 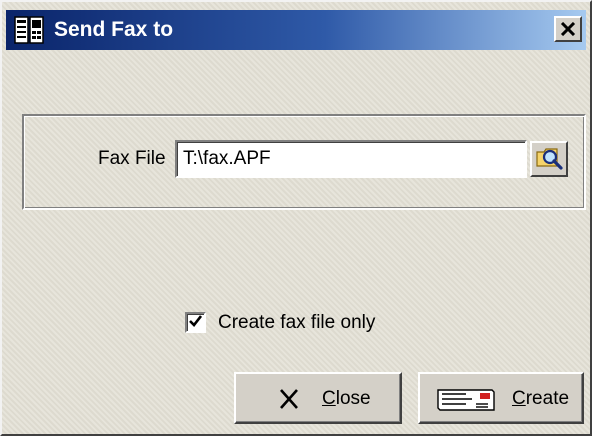 What do you see at coordinates (568, 29) in the screenshot?
I see `close-x-icon` at bounding box center [568, 29].